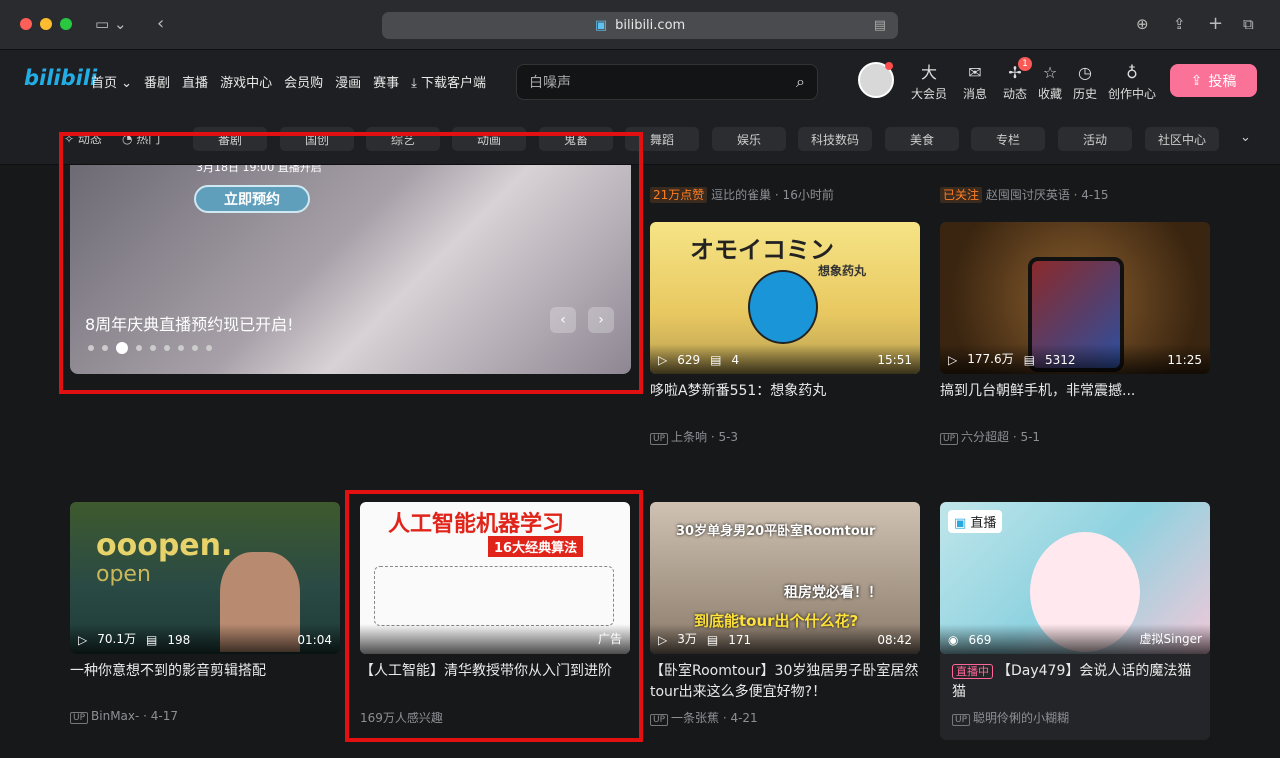  Describe the element at coordinates (785, 391) in the screenshot. I see `video-title: 哆啦A梦新番551：想象药丸` at that location.